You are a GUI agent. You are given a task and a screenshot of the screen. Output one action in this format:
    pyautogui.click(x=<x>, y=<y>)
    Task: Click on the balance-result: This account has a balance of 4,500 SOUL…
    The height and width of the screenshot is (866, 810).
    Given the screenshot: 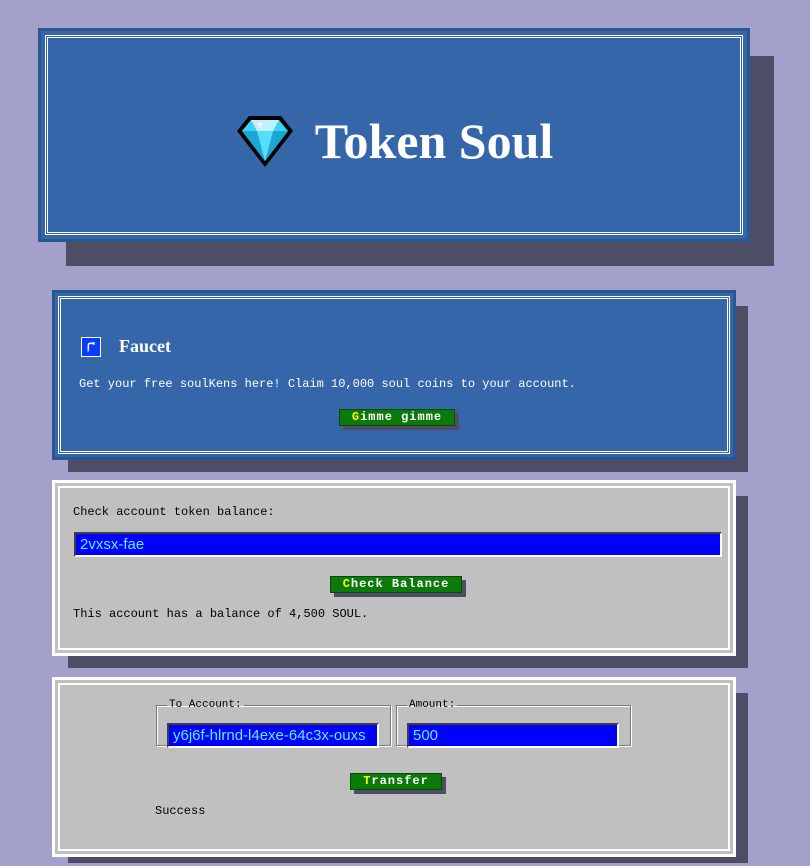 What is the action you would take?
    pyautogui.click(x=221, y=614)
    